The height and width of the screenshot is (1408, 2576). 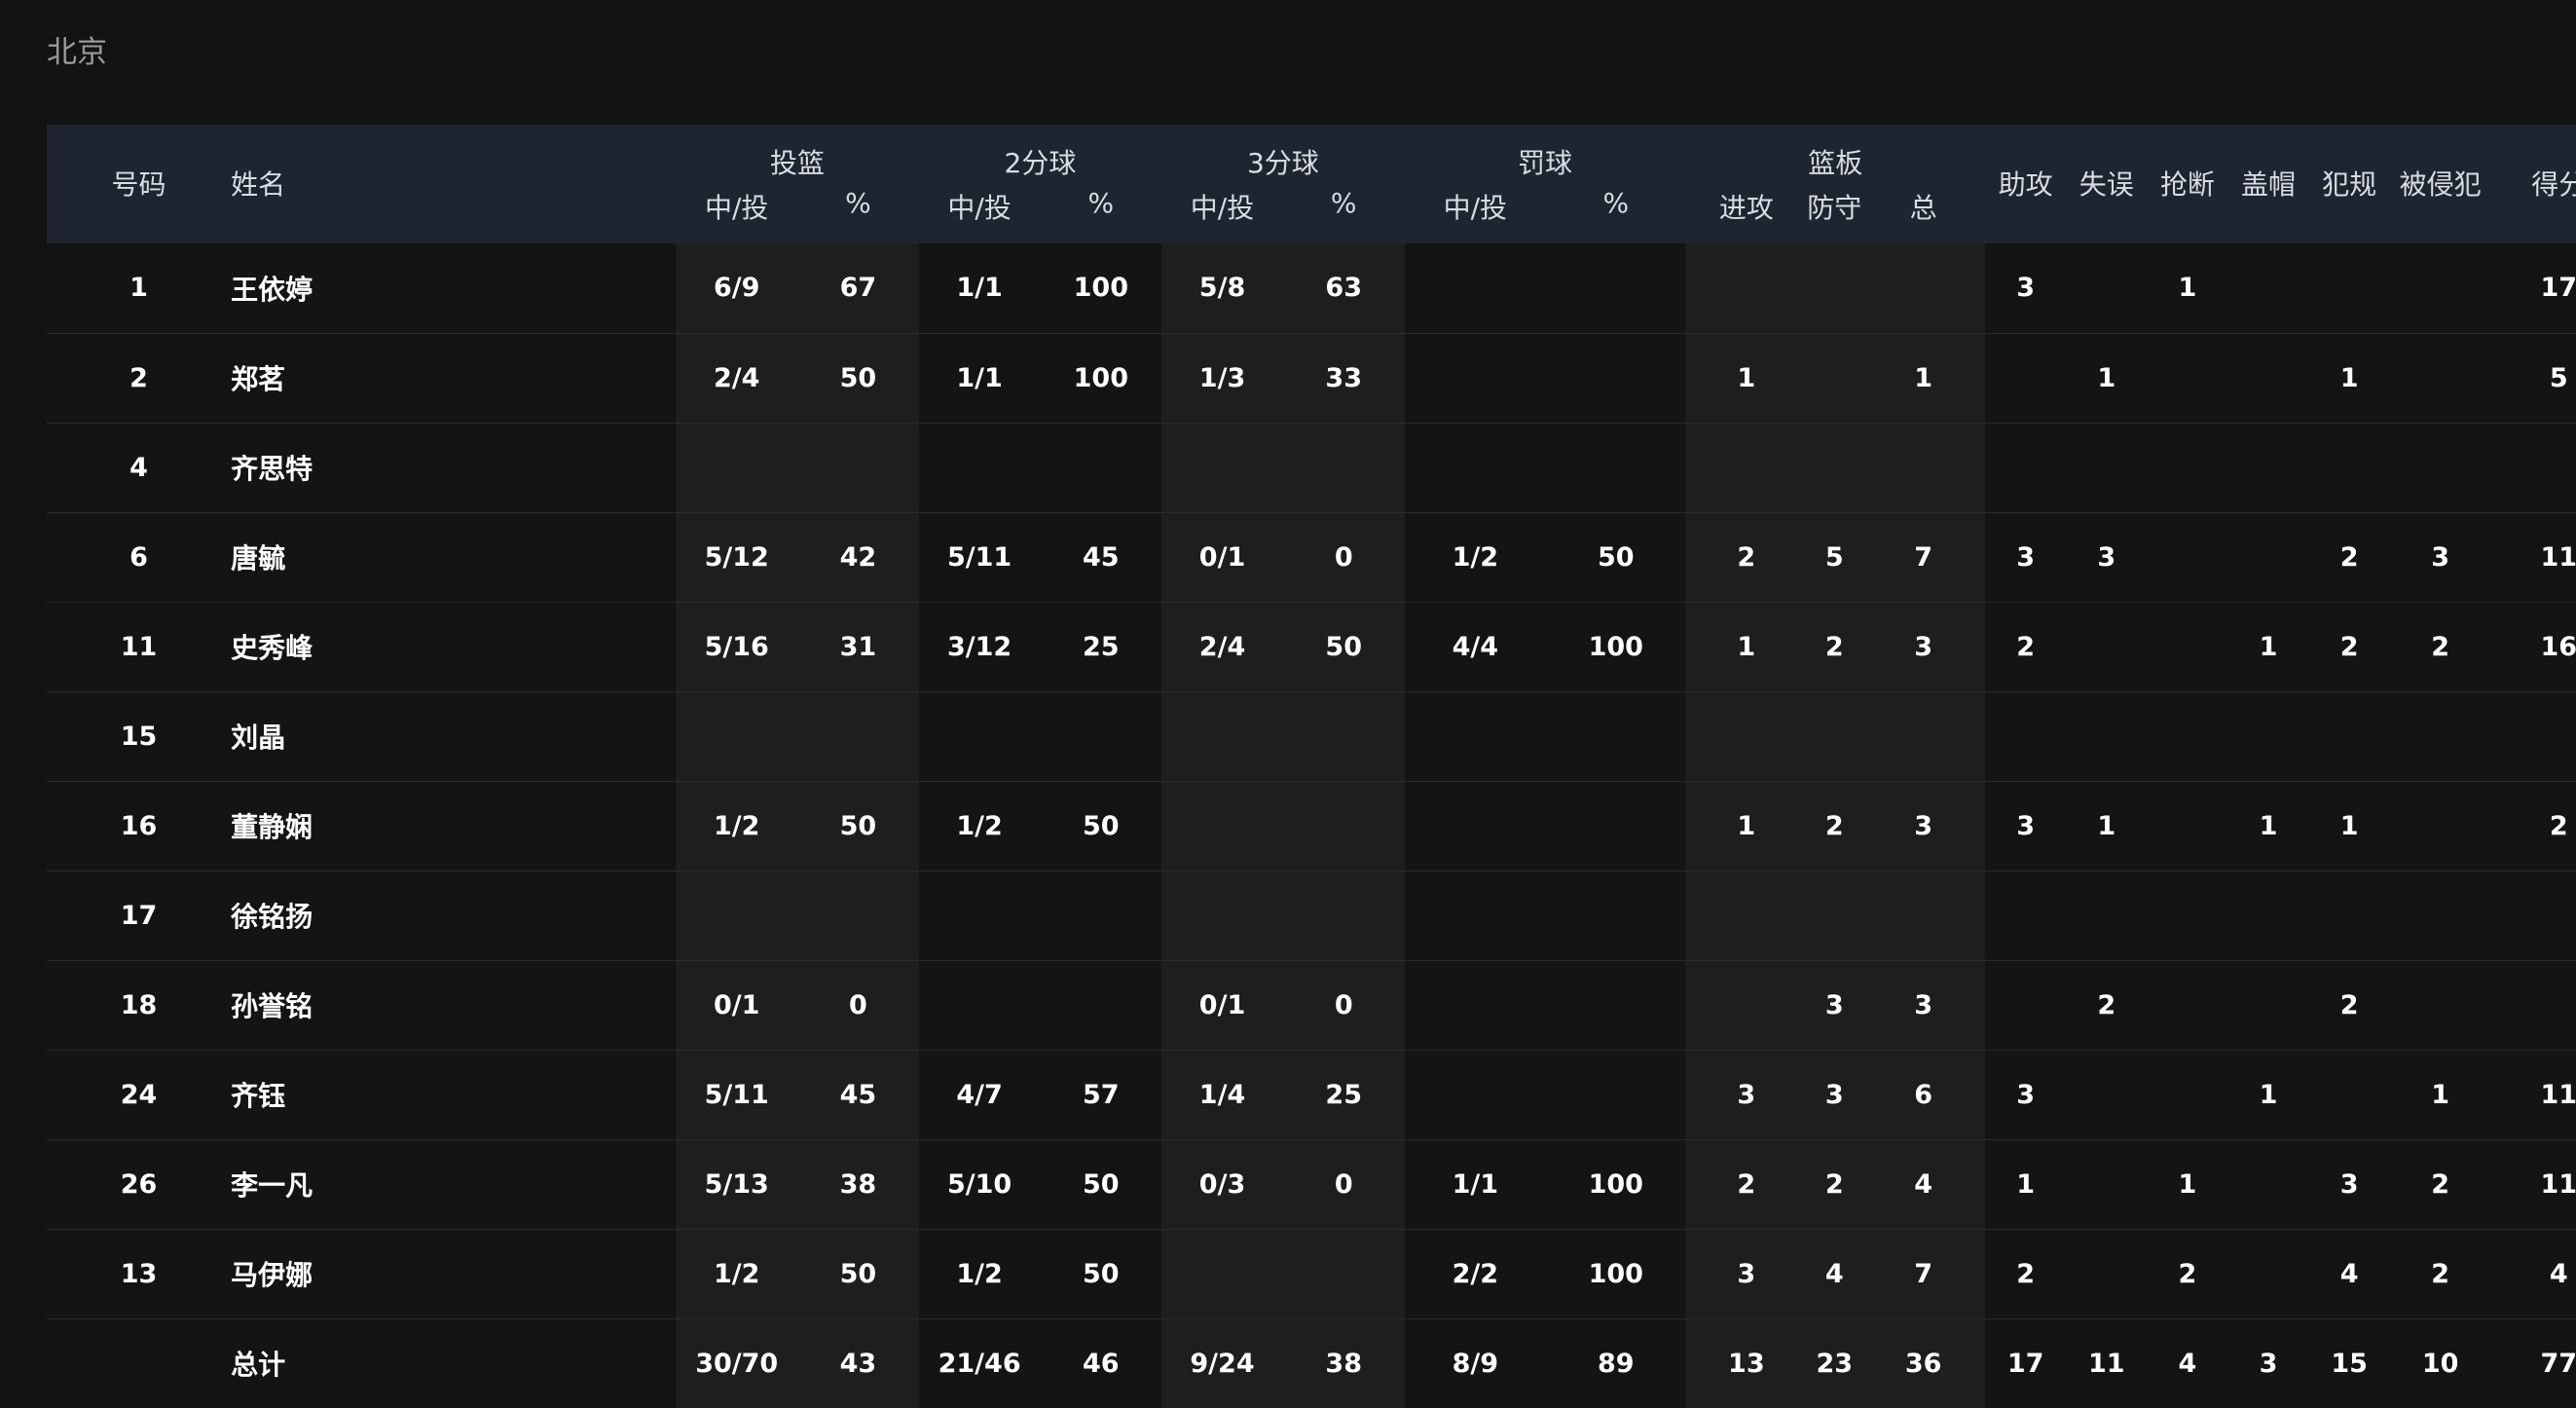 What do you see at coordinates (858, 1363) in the screenshot?
I see `fg-pct-cell: 43` at bounding box center [858, 1363].